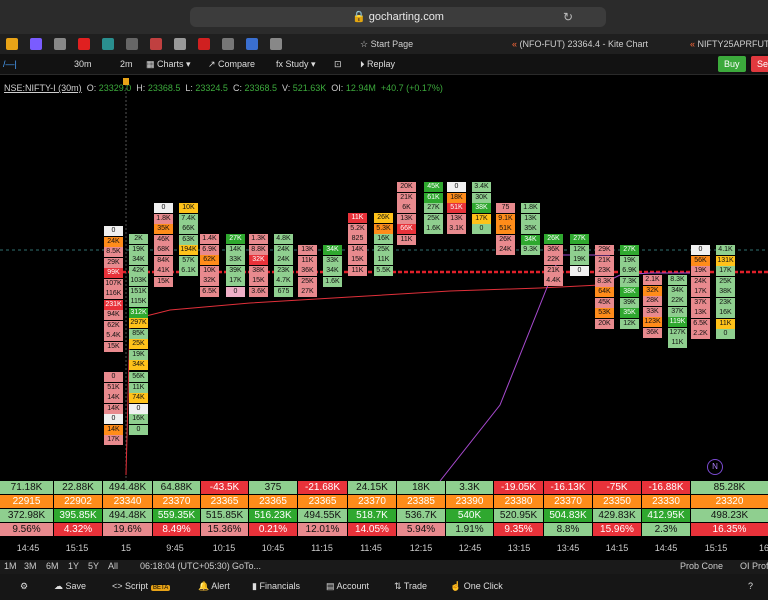 This screenshot has width=768, height=600. What do you see at coordinates (214, 586) in the screenshot?
I see `alert-button: 🔔 Alert` at bounding box center [214, 586].